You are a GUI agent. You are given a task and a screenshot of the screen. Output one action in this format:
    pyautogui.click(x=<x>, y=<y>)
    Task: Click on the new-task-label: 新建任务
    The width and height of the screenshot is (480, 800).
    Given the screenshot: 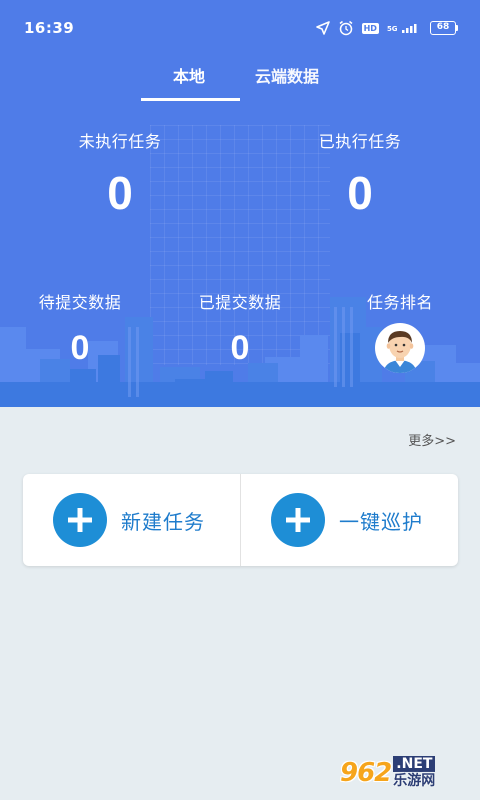 What is the action you would take?
    pyautogui.click(x=163, y=521)
    